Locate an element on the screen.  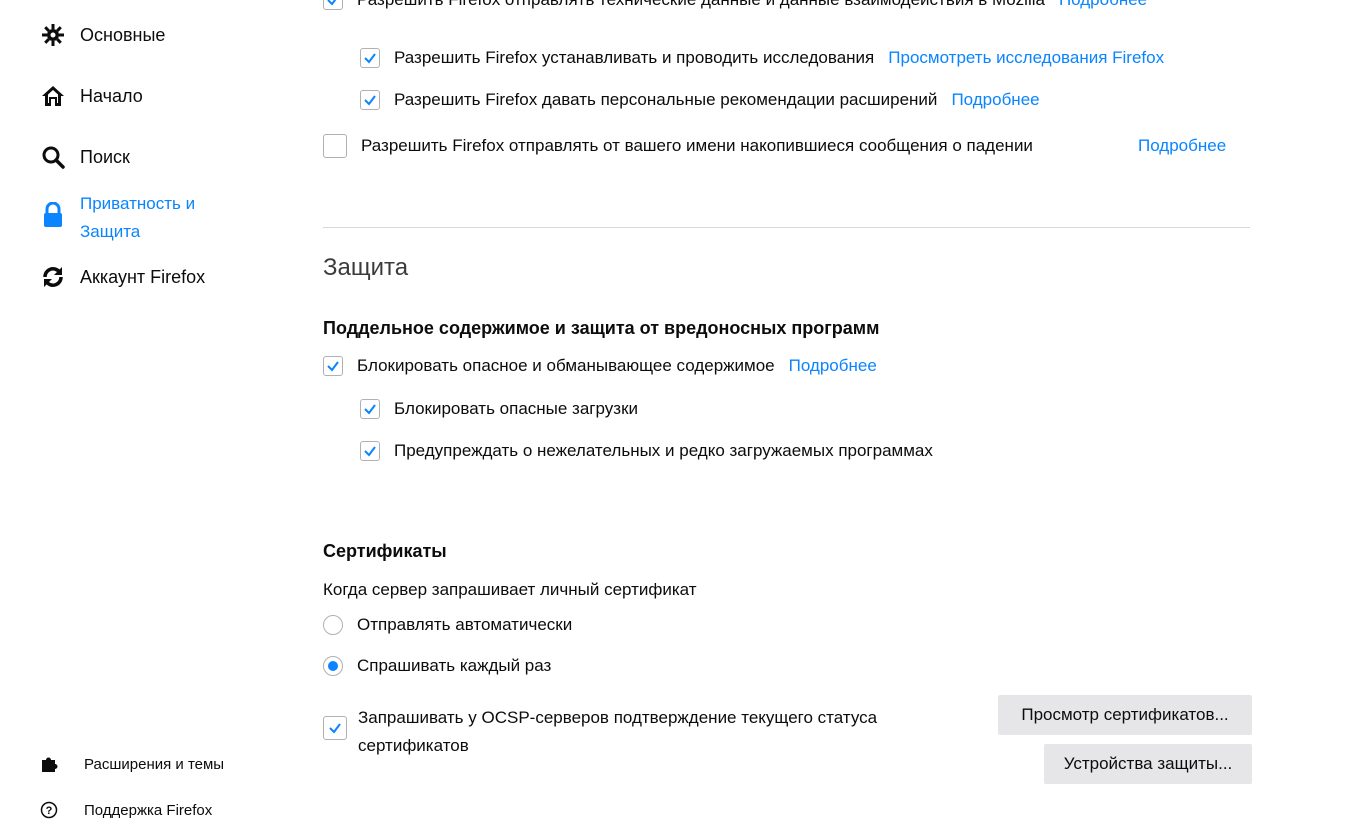
cert-auto-label: Отправлять автоматически is located at coordinates (465, 624).